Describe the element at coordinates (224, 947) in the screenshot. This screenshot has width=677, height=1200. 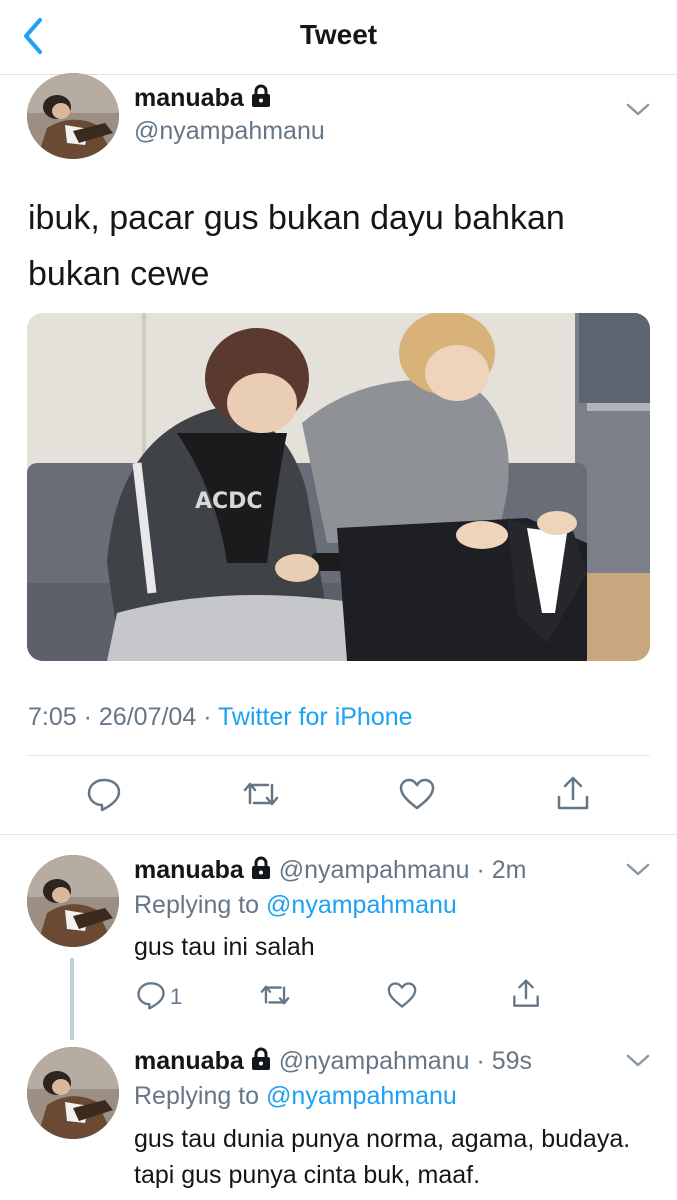
I see `reply-text: gus tau ini salah` at that location.